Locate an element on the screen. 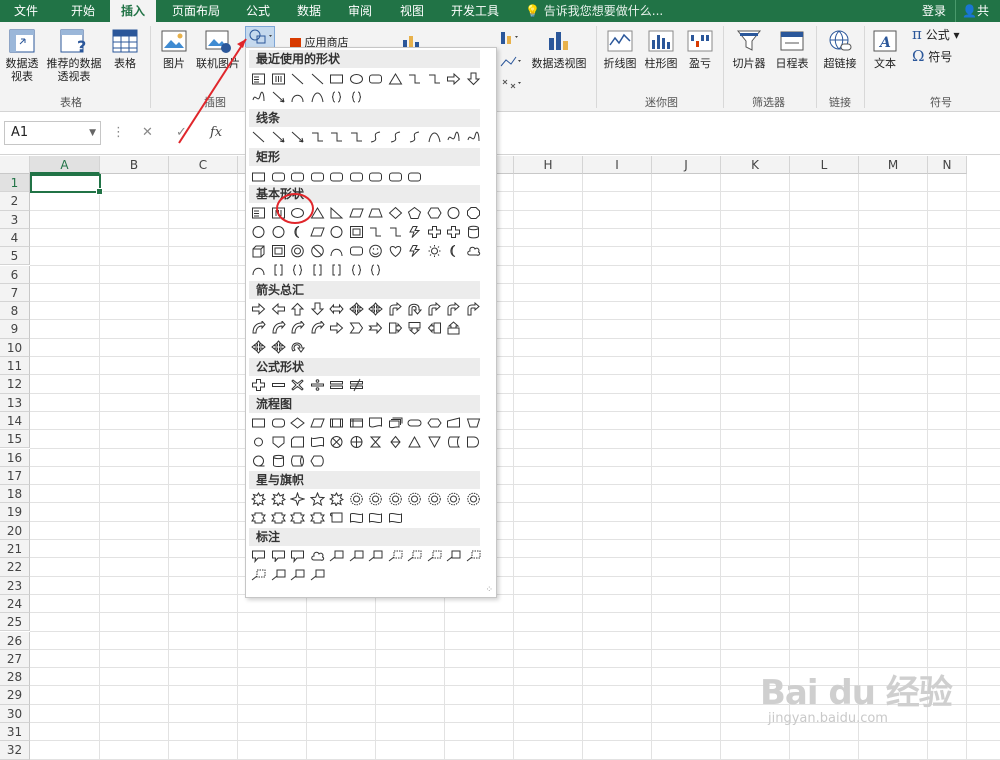 This screenshot has height=760, width=1000. shape-flowcard-icon is located at coordinates (298, 442).